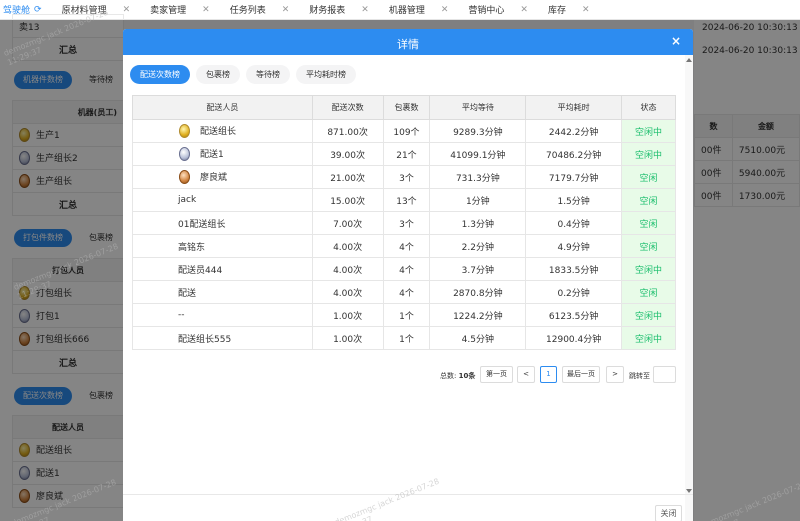  I want to click on count-cell: 15.00次, so click(347, 200).